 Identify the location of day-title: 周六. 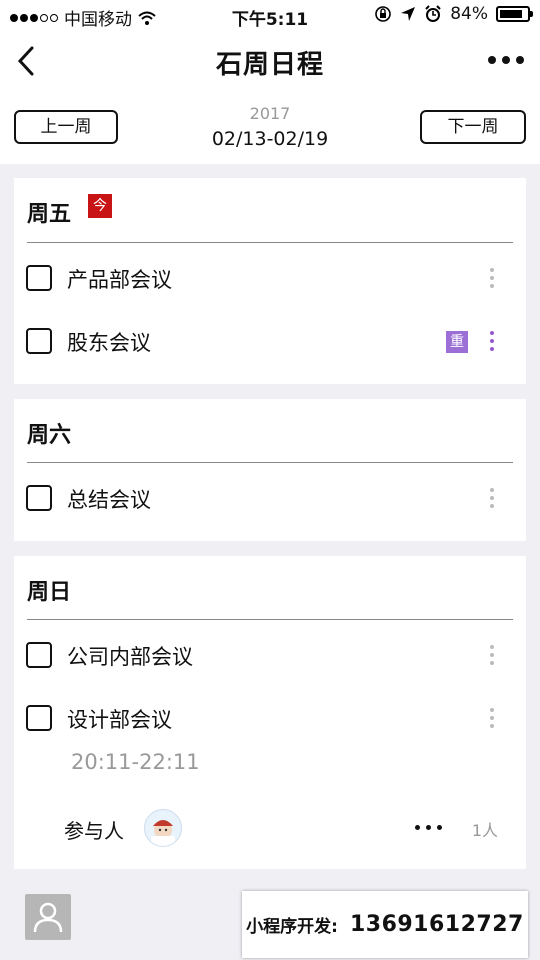
(49, 435).